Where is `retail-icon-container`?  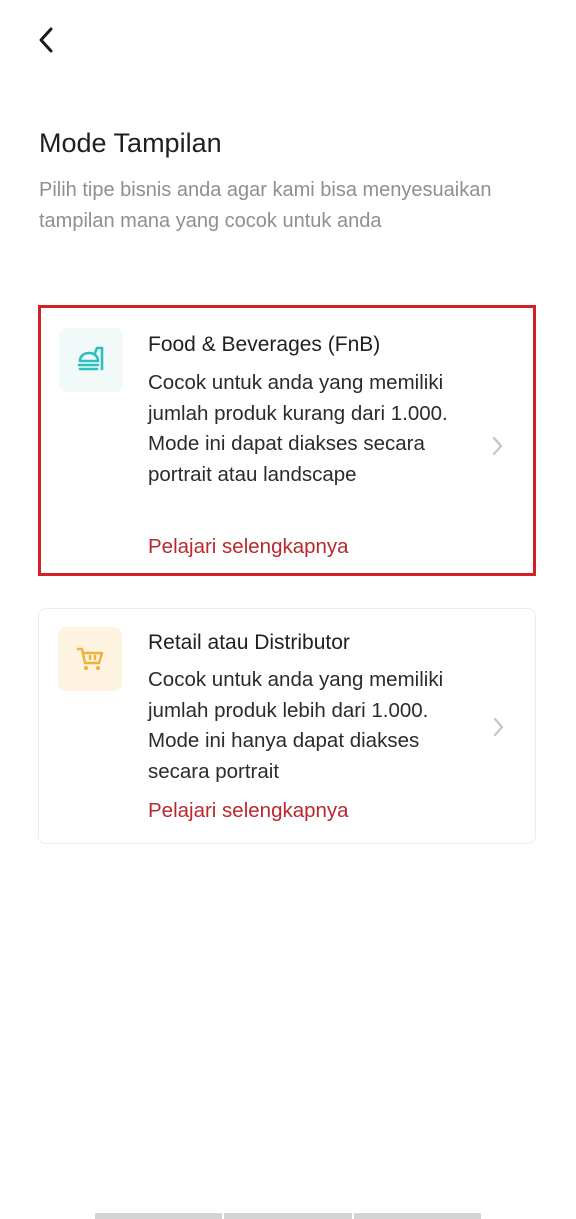 retail-icon-container is located at coordinates (90, 659).